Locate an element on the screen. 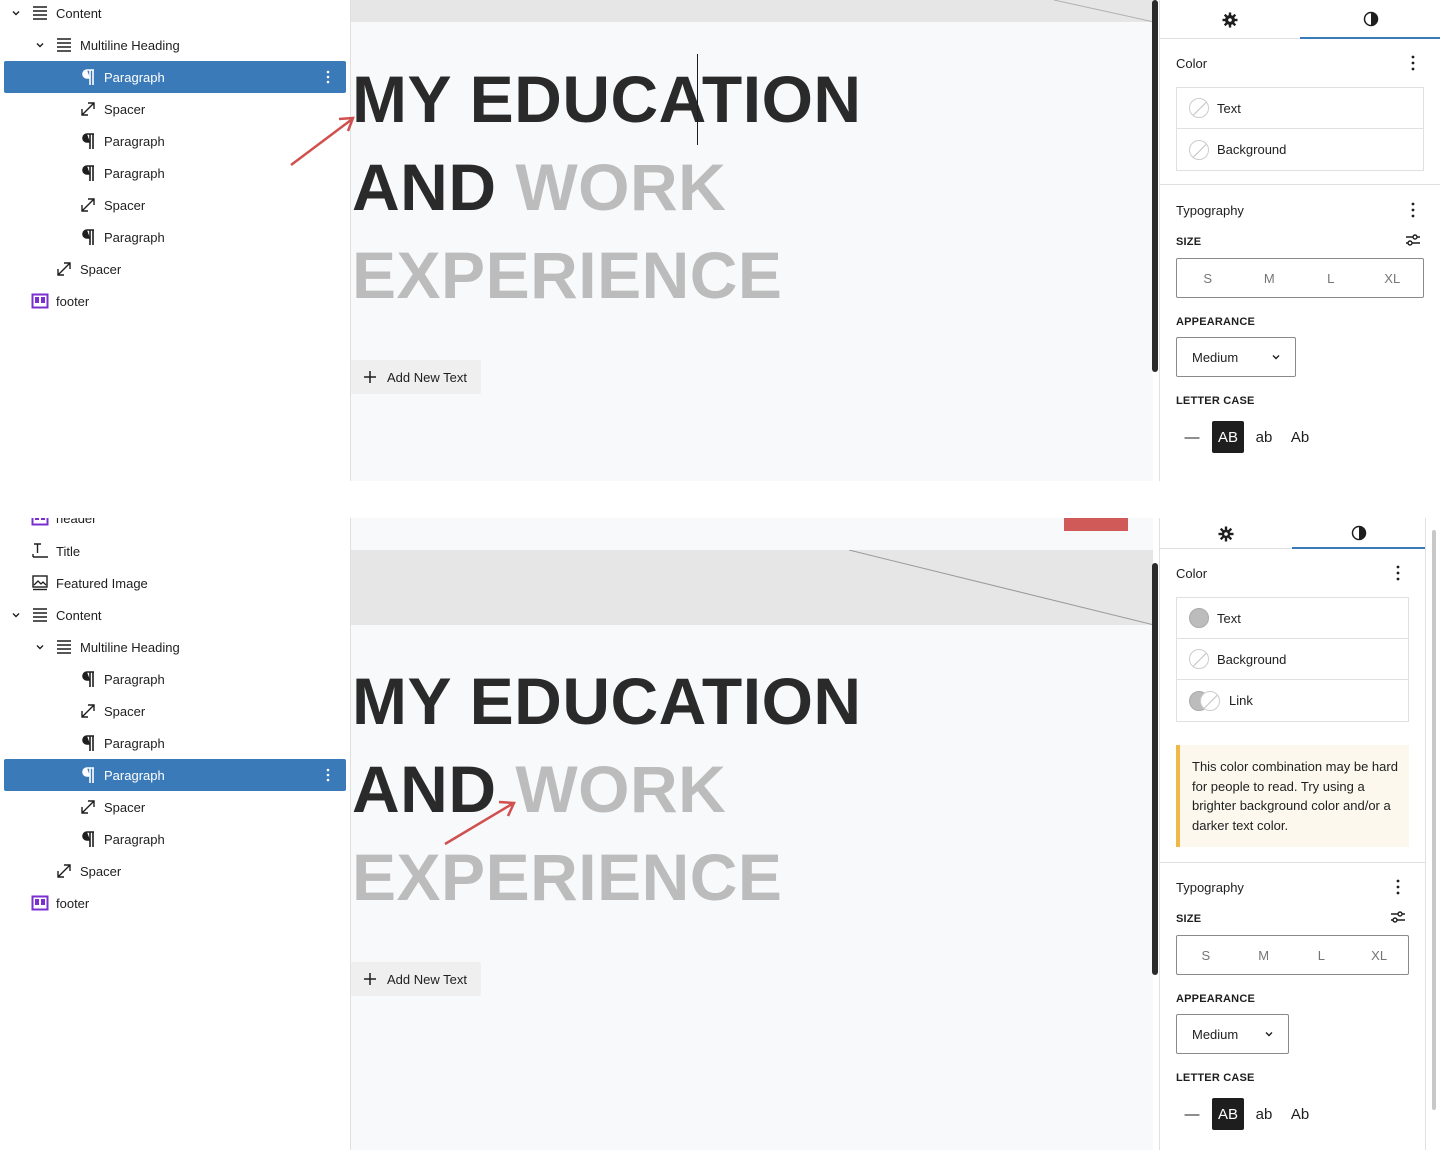 The width and height of the screenshot is (1440, 1150). sidebar-scrollbar is located at coordinates (1434, 830).